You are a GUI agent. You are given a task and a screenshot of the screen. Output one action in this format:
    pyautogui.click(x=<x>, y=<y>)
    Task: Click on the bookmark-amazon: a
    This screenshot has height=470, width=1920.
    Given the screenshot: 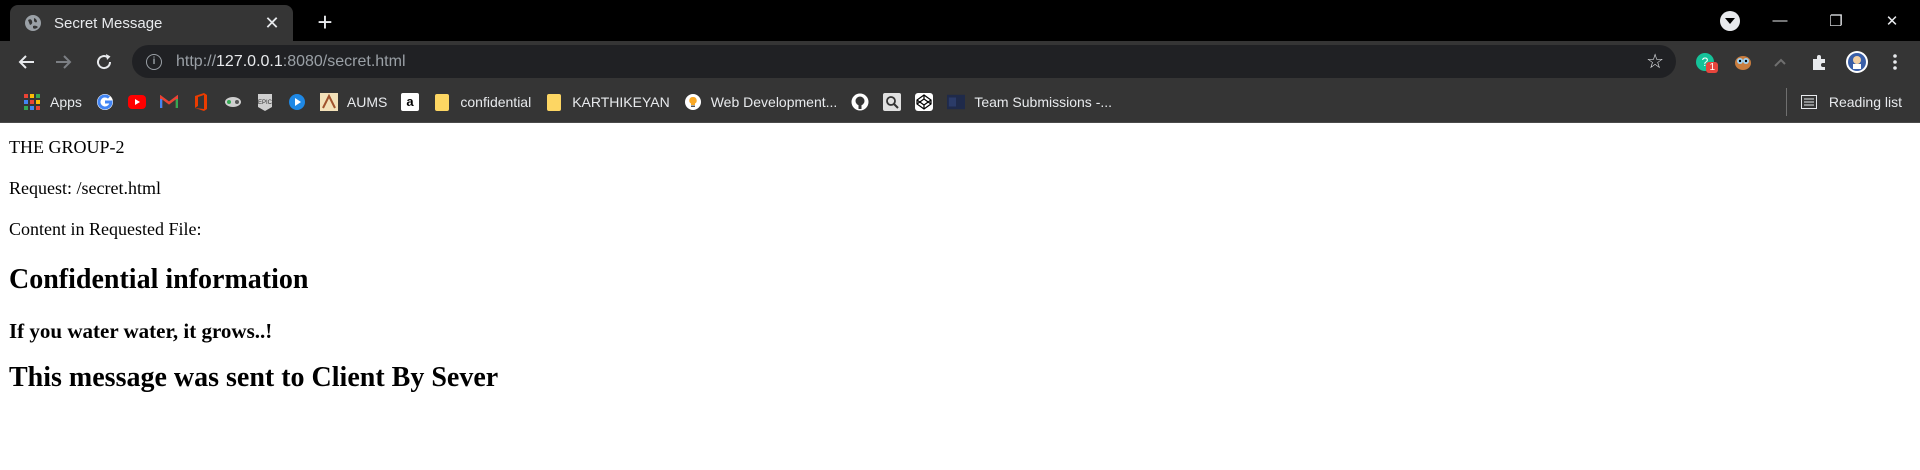 What is the action you would take?
    pyautogui.click(x=410, y=102)
    